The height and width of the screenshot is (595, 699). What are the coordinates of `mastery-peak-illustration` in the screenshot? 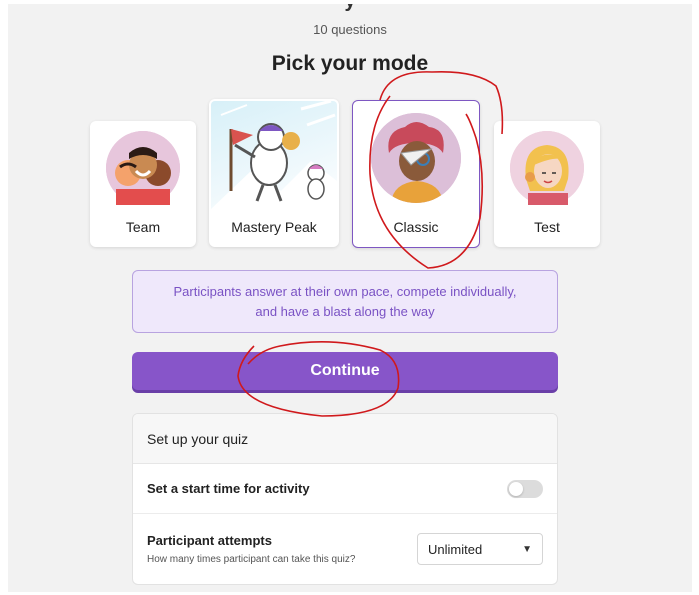 It's located at (274, 155).